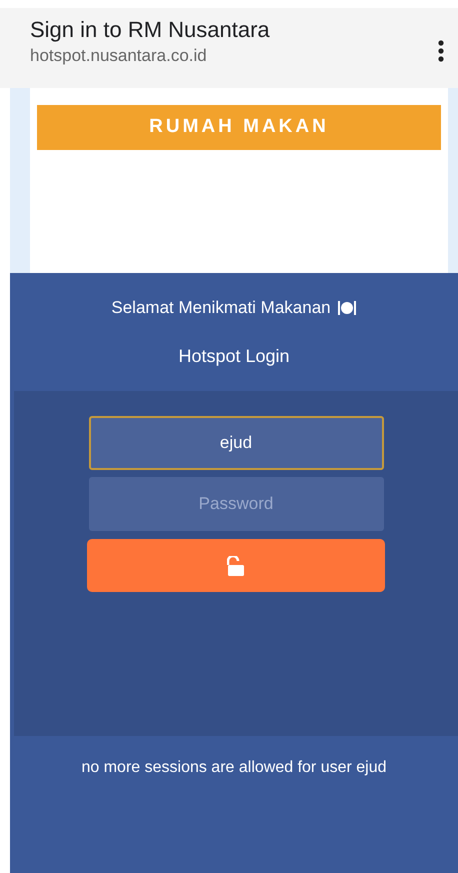 Image resolution: width=458 pixels, height=873 pixels. What do you see at coordinates (236, 504) in the screenshot?
I see `password-field: Password` at bounding box center [236, 504].